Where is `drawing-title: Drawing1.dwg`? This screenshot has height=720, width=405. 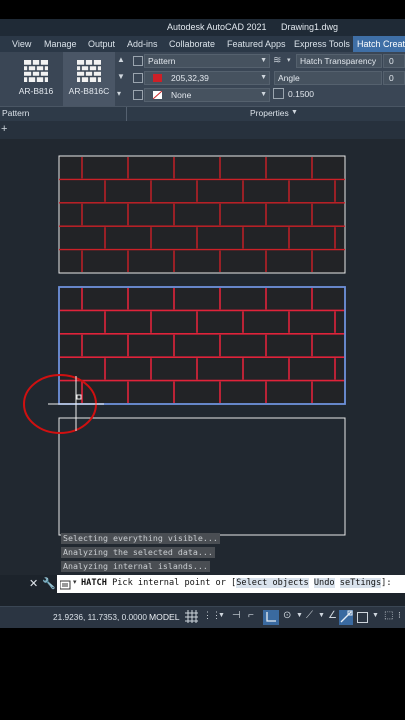
drawing-title: Drawing1.dwg is located at coordinates (310, 27).